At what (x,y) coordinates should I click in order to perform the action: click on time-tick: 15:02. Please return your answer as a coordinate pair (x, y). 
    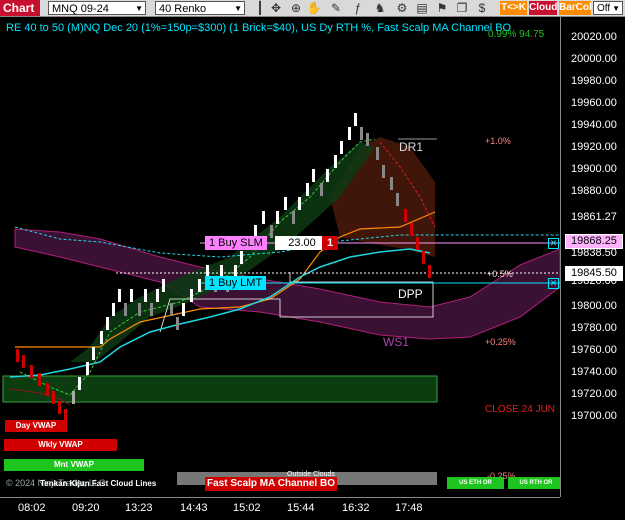
    Looking at the image, I should click on (247, 508).